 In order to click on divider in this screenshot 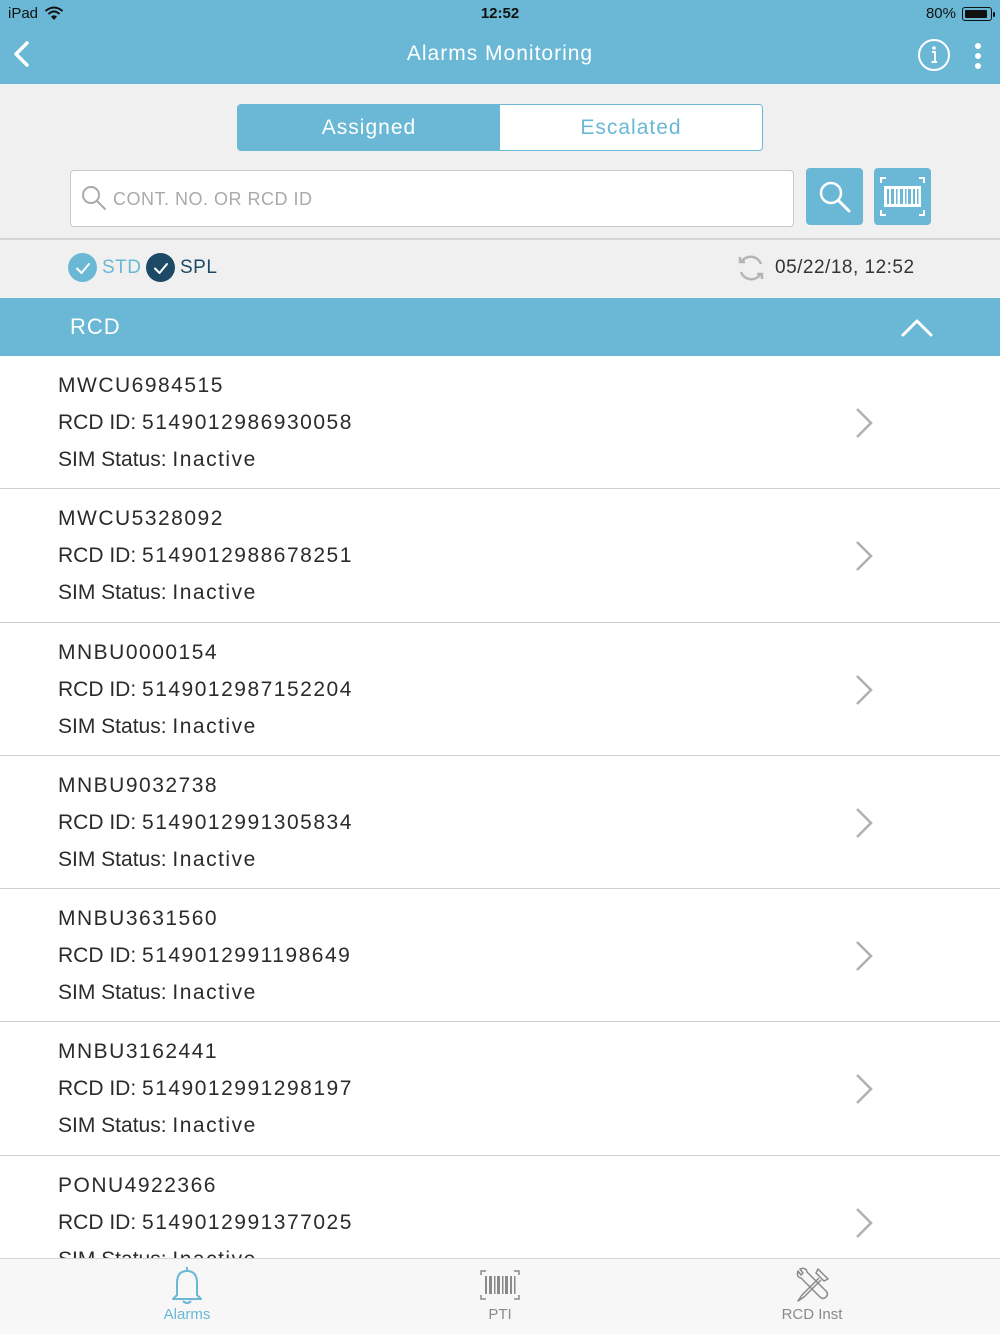, I will do `click(500, 239)`.